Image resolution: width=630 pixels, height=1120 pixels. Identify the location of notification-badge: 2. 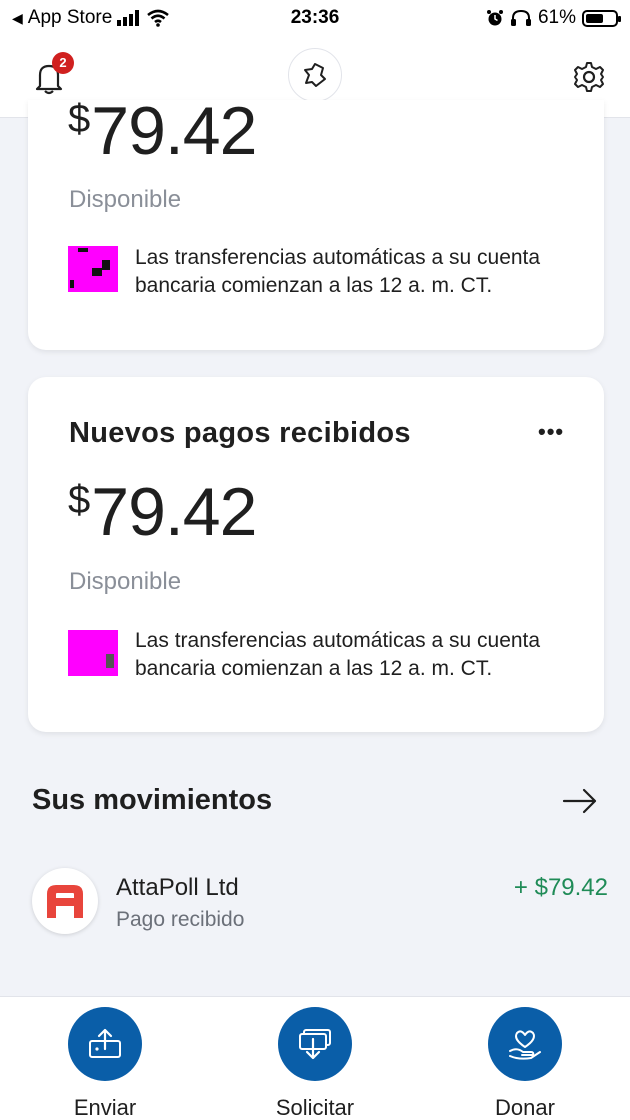
(63, 63).